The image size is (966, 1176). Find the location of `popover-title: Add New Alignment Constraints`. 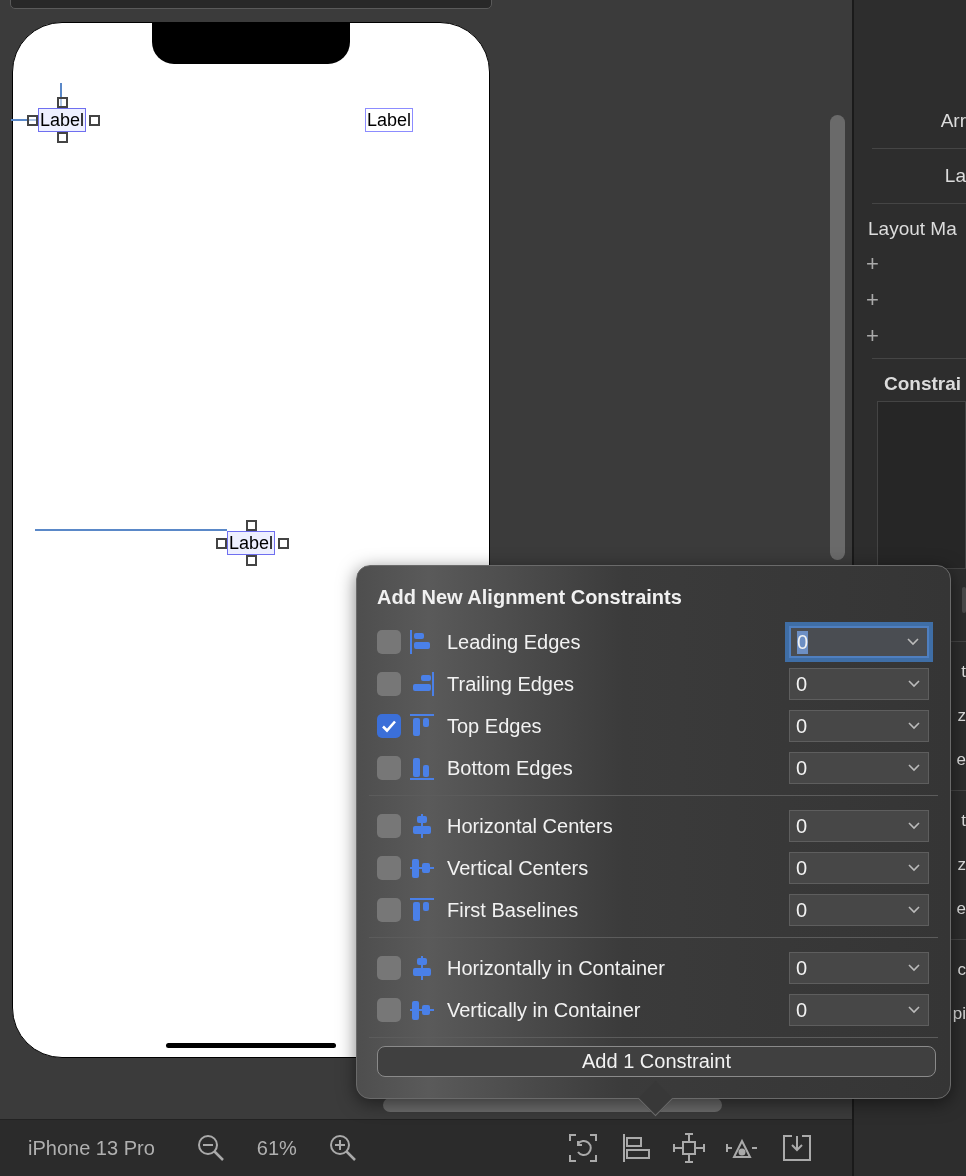

popover-title: Add New Alignment Constraints is located at coordinates (530, 598).